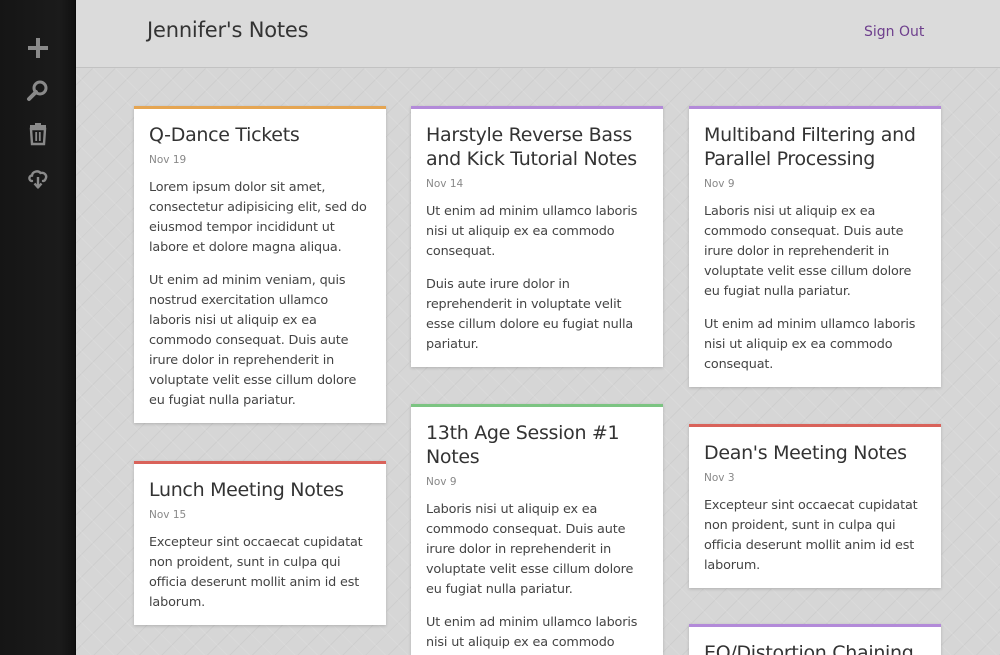 This screenshot has width=1000, height=655. I want to click on app-title: Jennifer's Notes, so click(228, 30).